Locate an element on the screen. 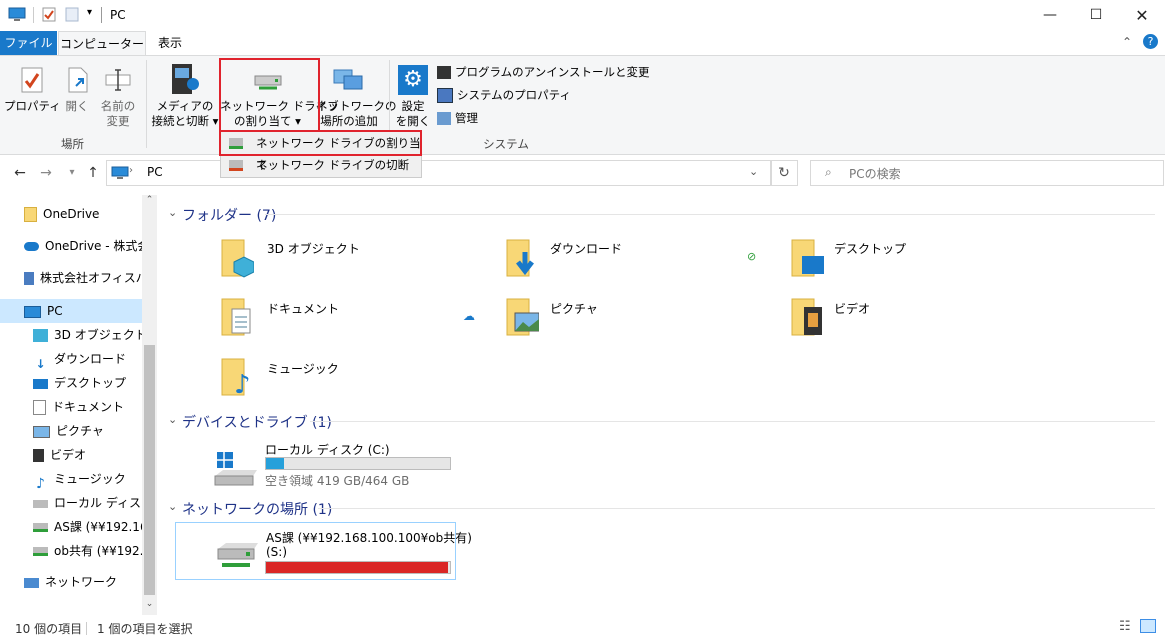  nav-item-company: 株式会社オフィスバ is located at coordinates (83, 278).